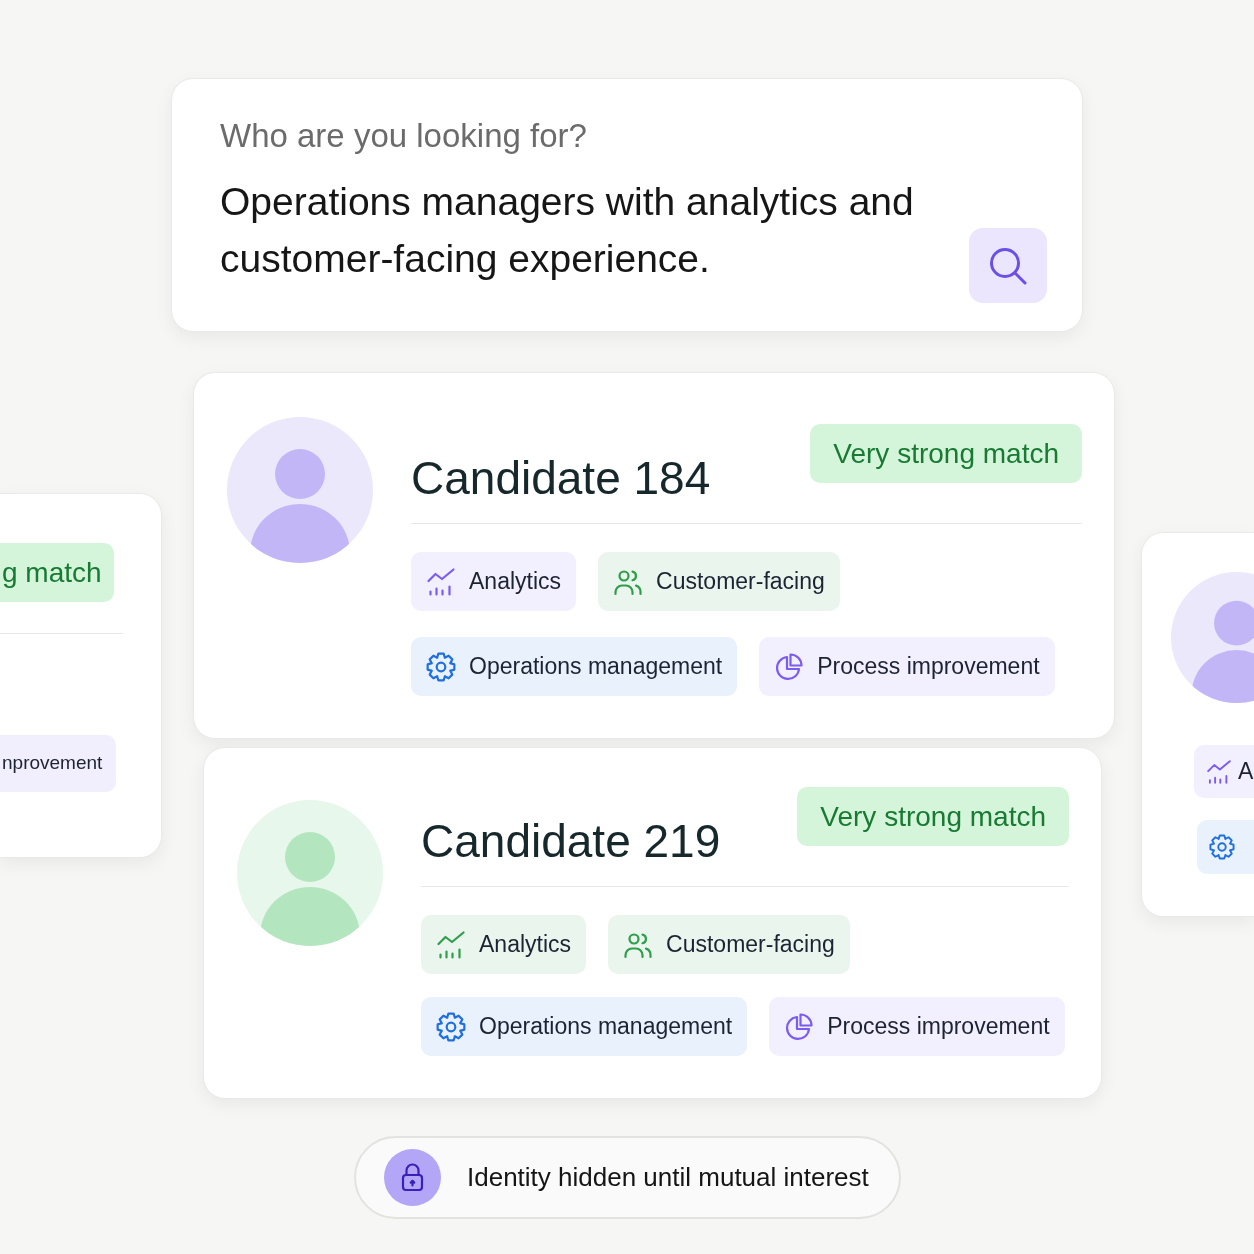 The width and height of the screenshot is (1254, 1254). What do you see at coordinates (404, 136) in the screenshot?
I see `search-prompt-label: Who are you looking for?` at bounding box center [404, 136].